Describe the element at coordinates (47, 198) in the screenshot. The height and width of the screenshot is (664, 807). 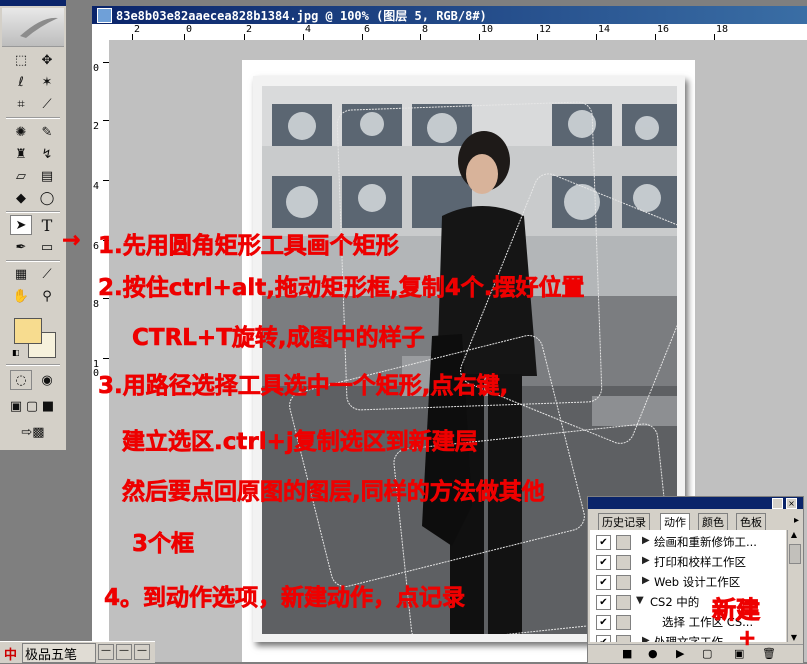
I see `dodge-tool-icon: ◯` at that location.